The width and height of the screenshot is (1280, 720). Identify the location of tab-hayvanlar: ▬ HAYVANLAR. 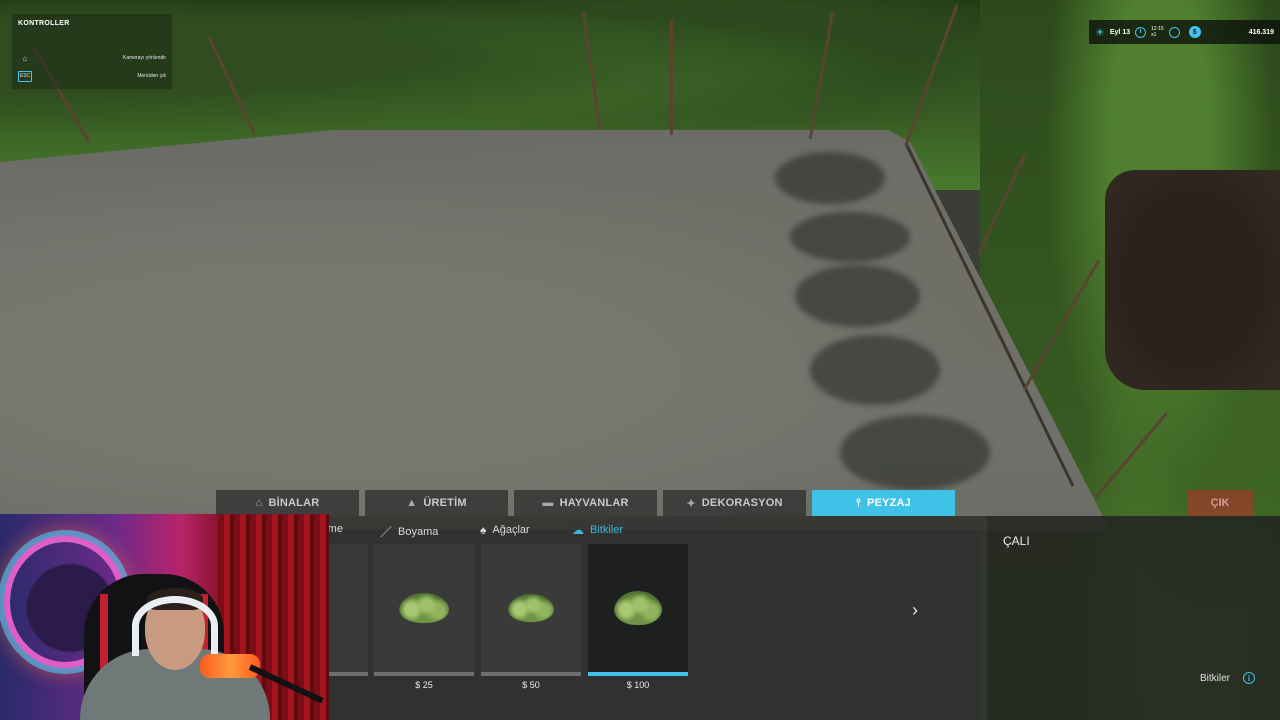
(585, 503).